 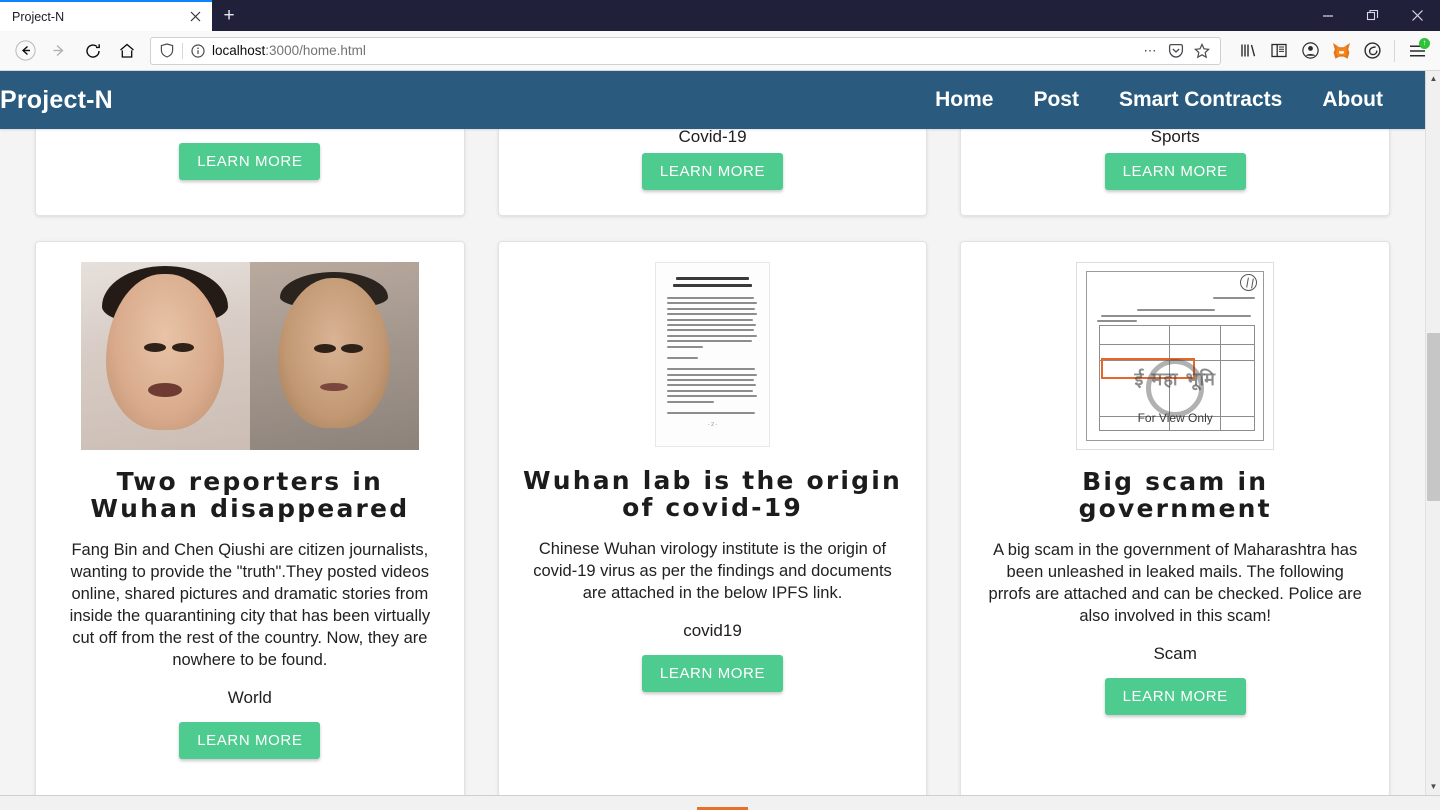 What do you see at coordinates (106, 15) in the screenshot?
I see `browser-tab: Project-N` at bounding box center [106, 15].